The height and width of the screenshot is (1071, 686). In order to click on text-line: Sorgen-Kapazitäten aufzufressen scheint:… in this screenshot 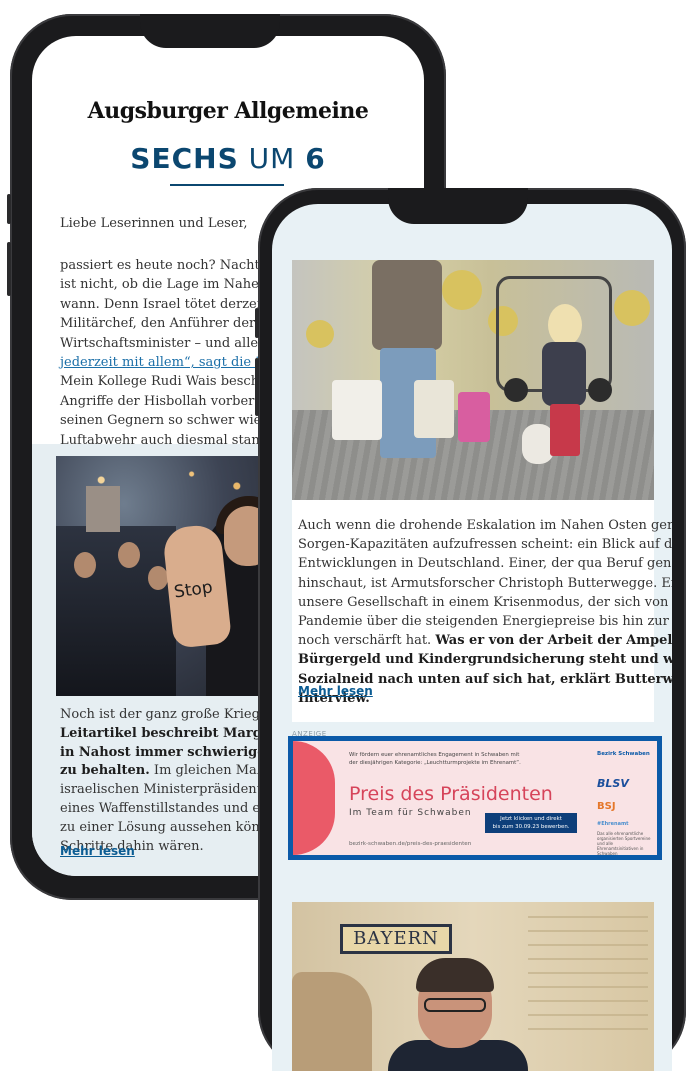, I will do `click(485, 545)`.